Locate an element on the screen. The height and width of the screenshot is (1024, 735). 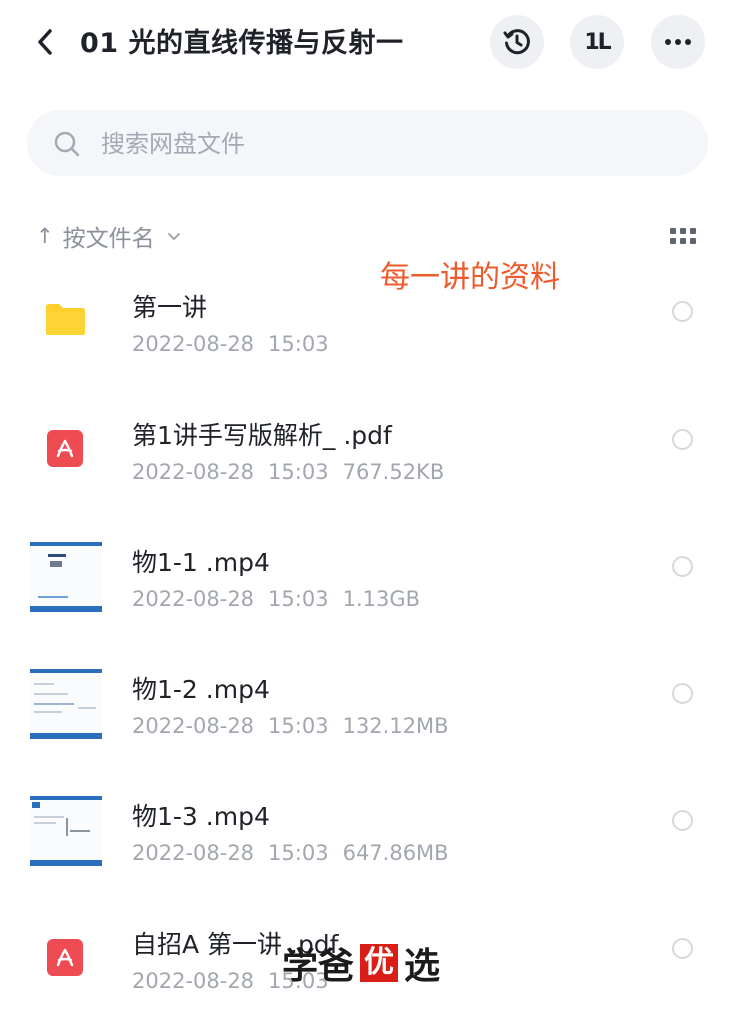
sort-button: 1L is located at coordinates (597, 42).